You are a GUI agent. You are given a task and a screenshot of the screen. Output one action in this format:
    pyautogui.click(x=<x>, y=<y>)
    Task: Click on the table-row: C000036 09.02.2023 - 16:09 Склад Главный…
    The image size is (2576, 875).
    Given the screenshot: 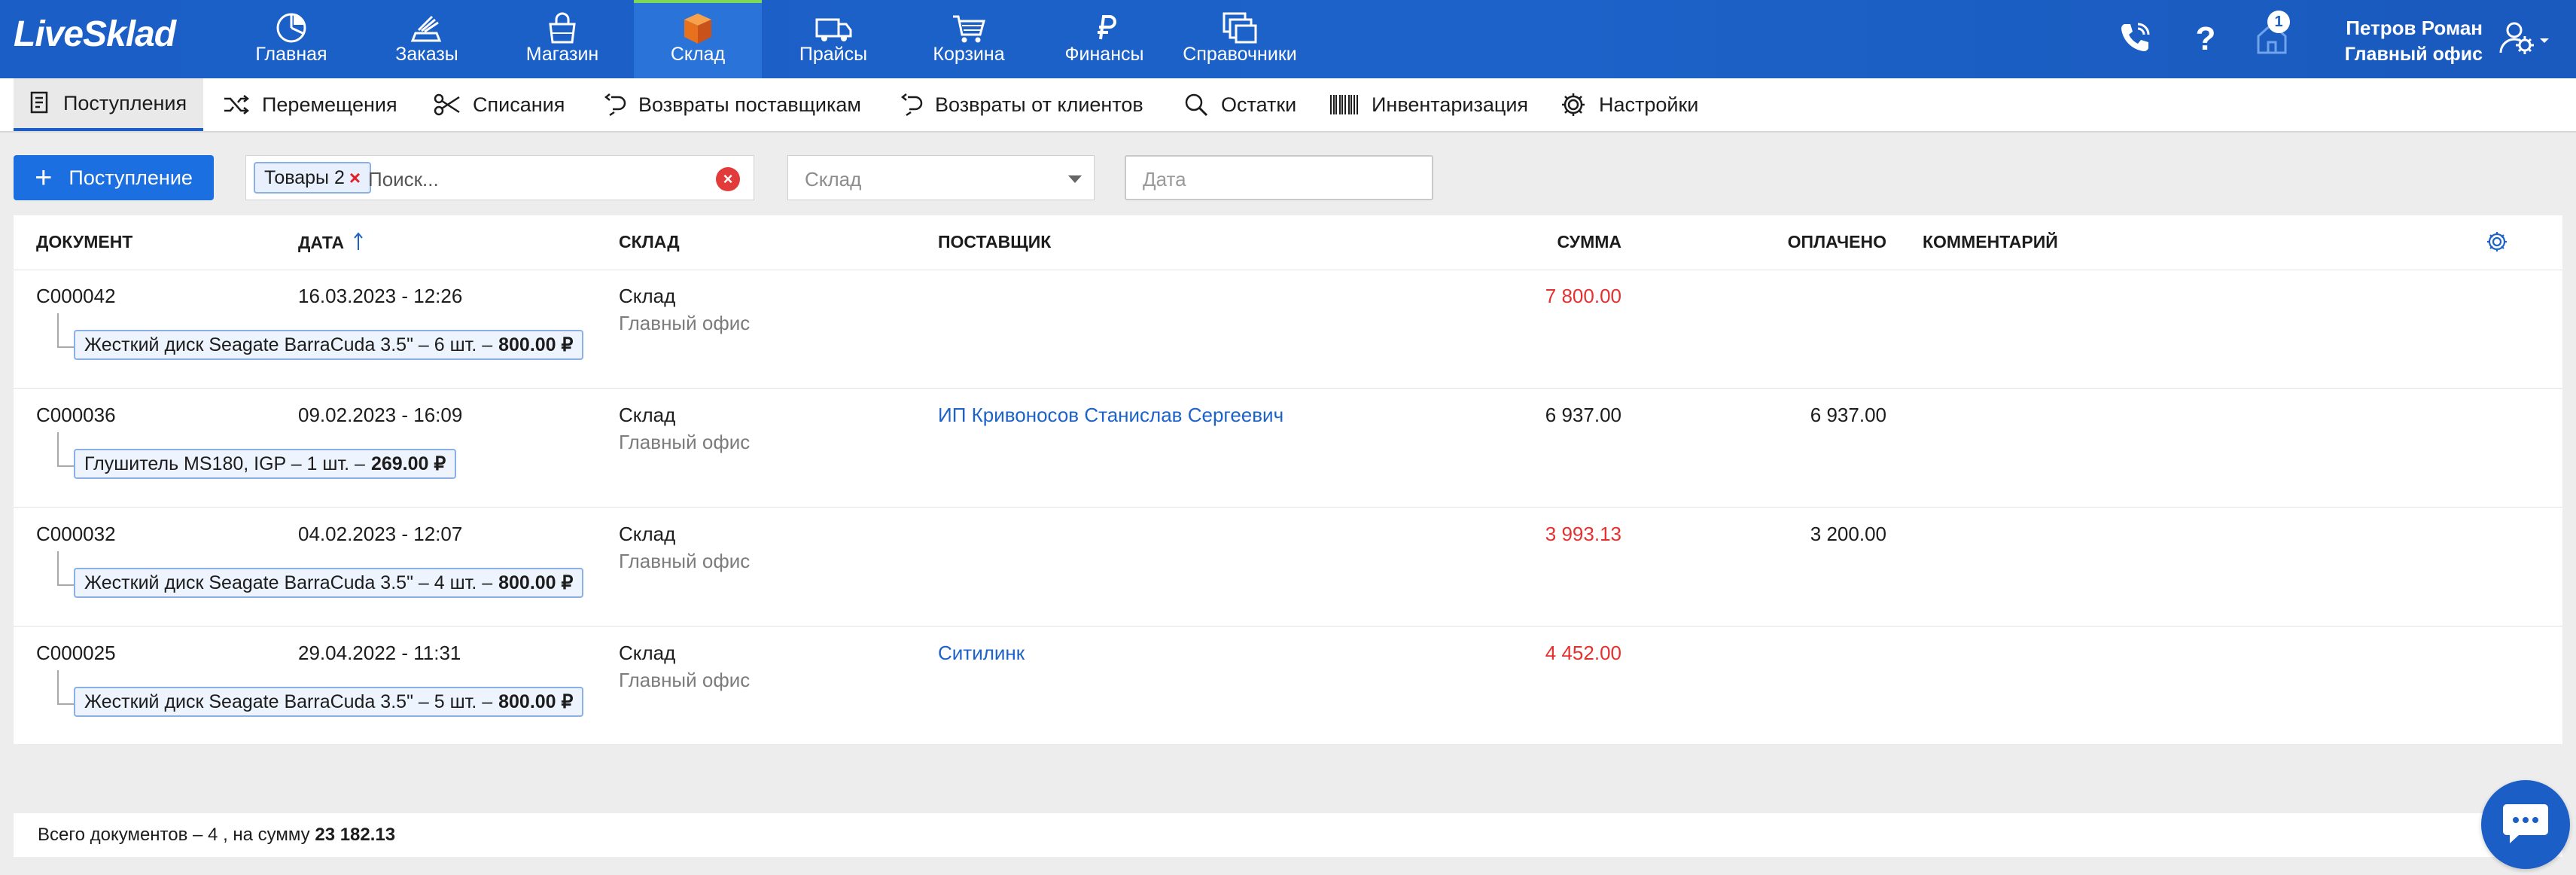 What is the action you would take?
    pyautogui.click(x=1288, y=449)
    